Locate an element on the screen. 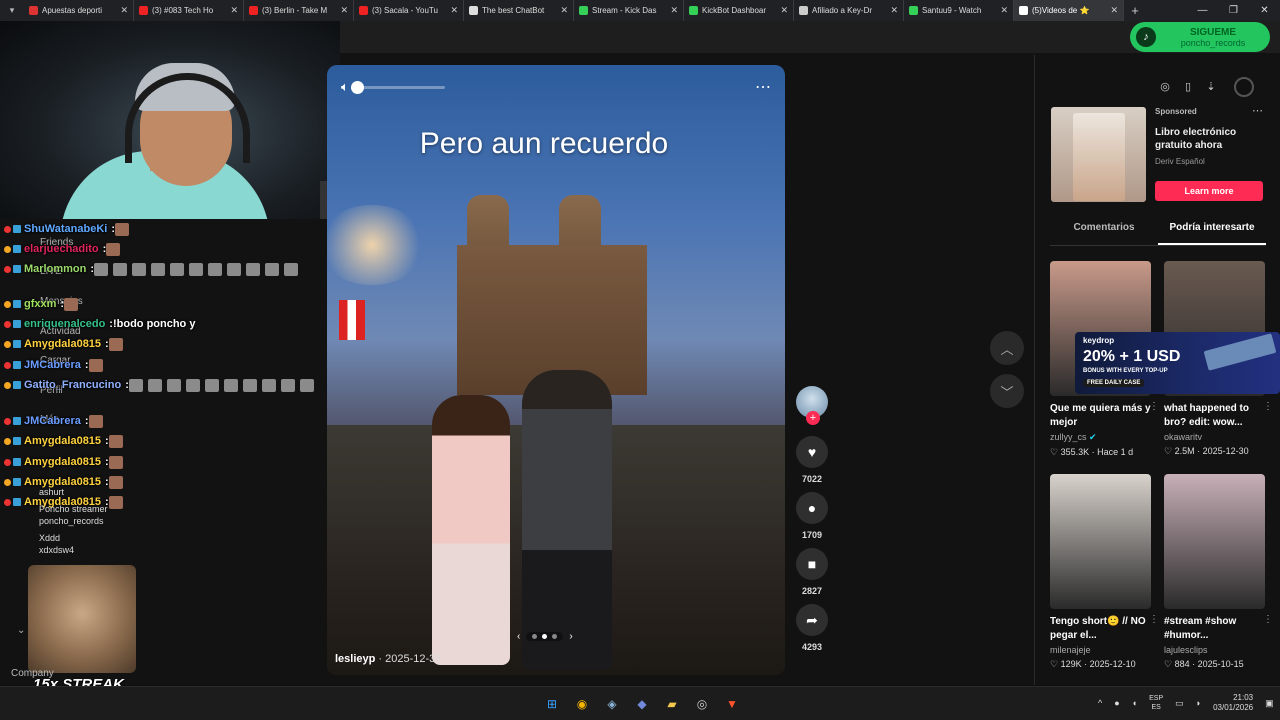 The image size is (1280, 720). video-author: leslieyp · 2025-12-31 is located at coordinates (388, 659).